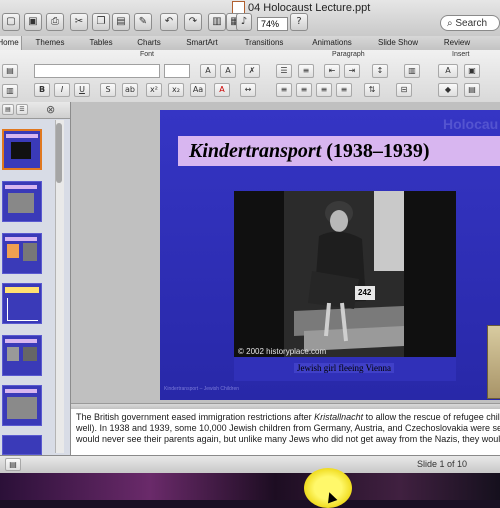 The width and height of the screenshot is (500, 508). What do you see at coordinates (332, 71) in the screenshot?
I see `decrease-indent-button: ⇤` at bounding box center [332, 71].